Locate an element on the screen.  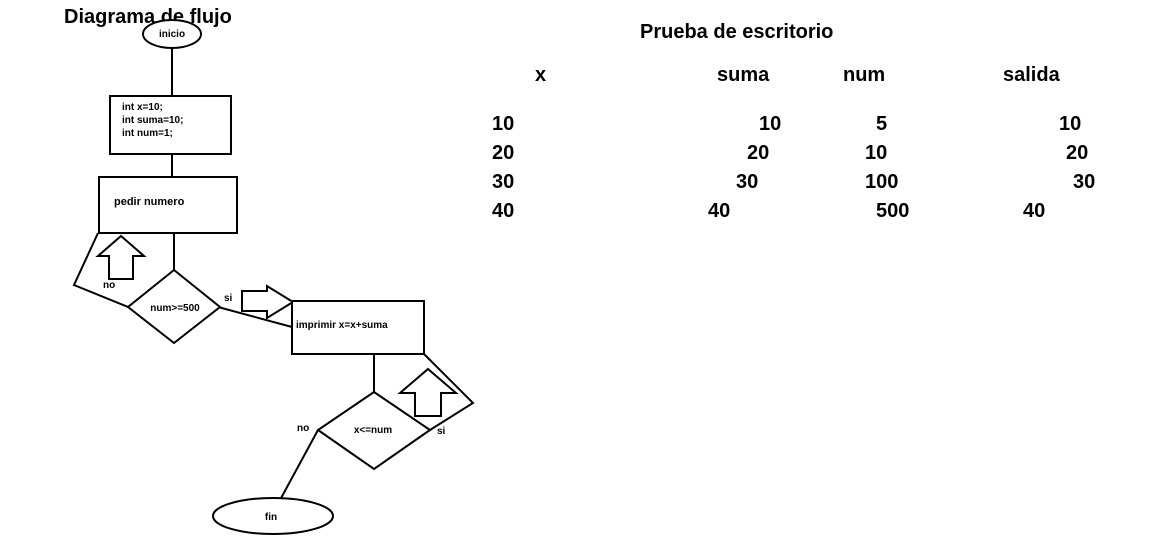
init-line-3: int num=1; is located at coordinates (147, 133).